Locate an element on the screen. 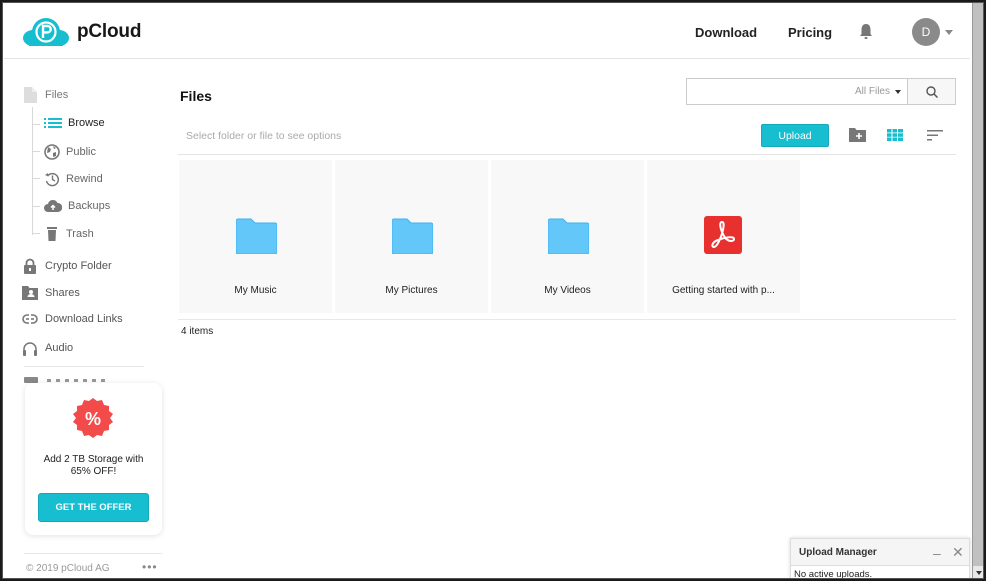 The image size is (986, 581). search-icon is located at coordinates (931, 91).